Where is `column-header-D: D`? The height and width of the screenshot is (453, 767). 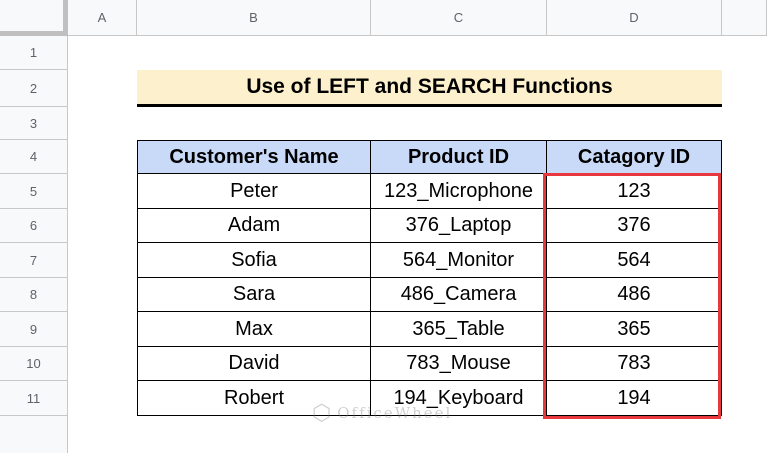 column-header-D: D is located at coordinates (634, 18).